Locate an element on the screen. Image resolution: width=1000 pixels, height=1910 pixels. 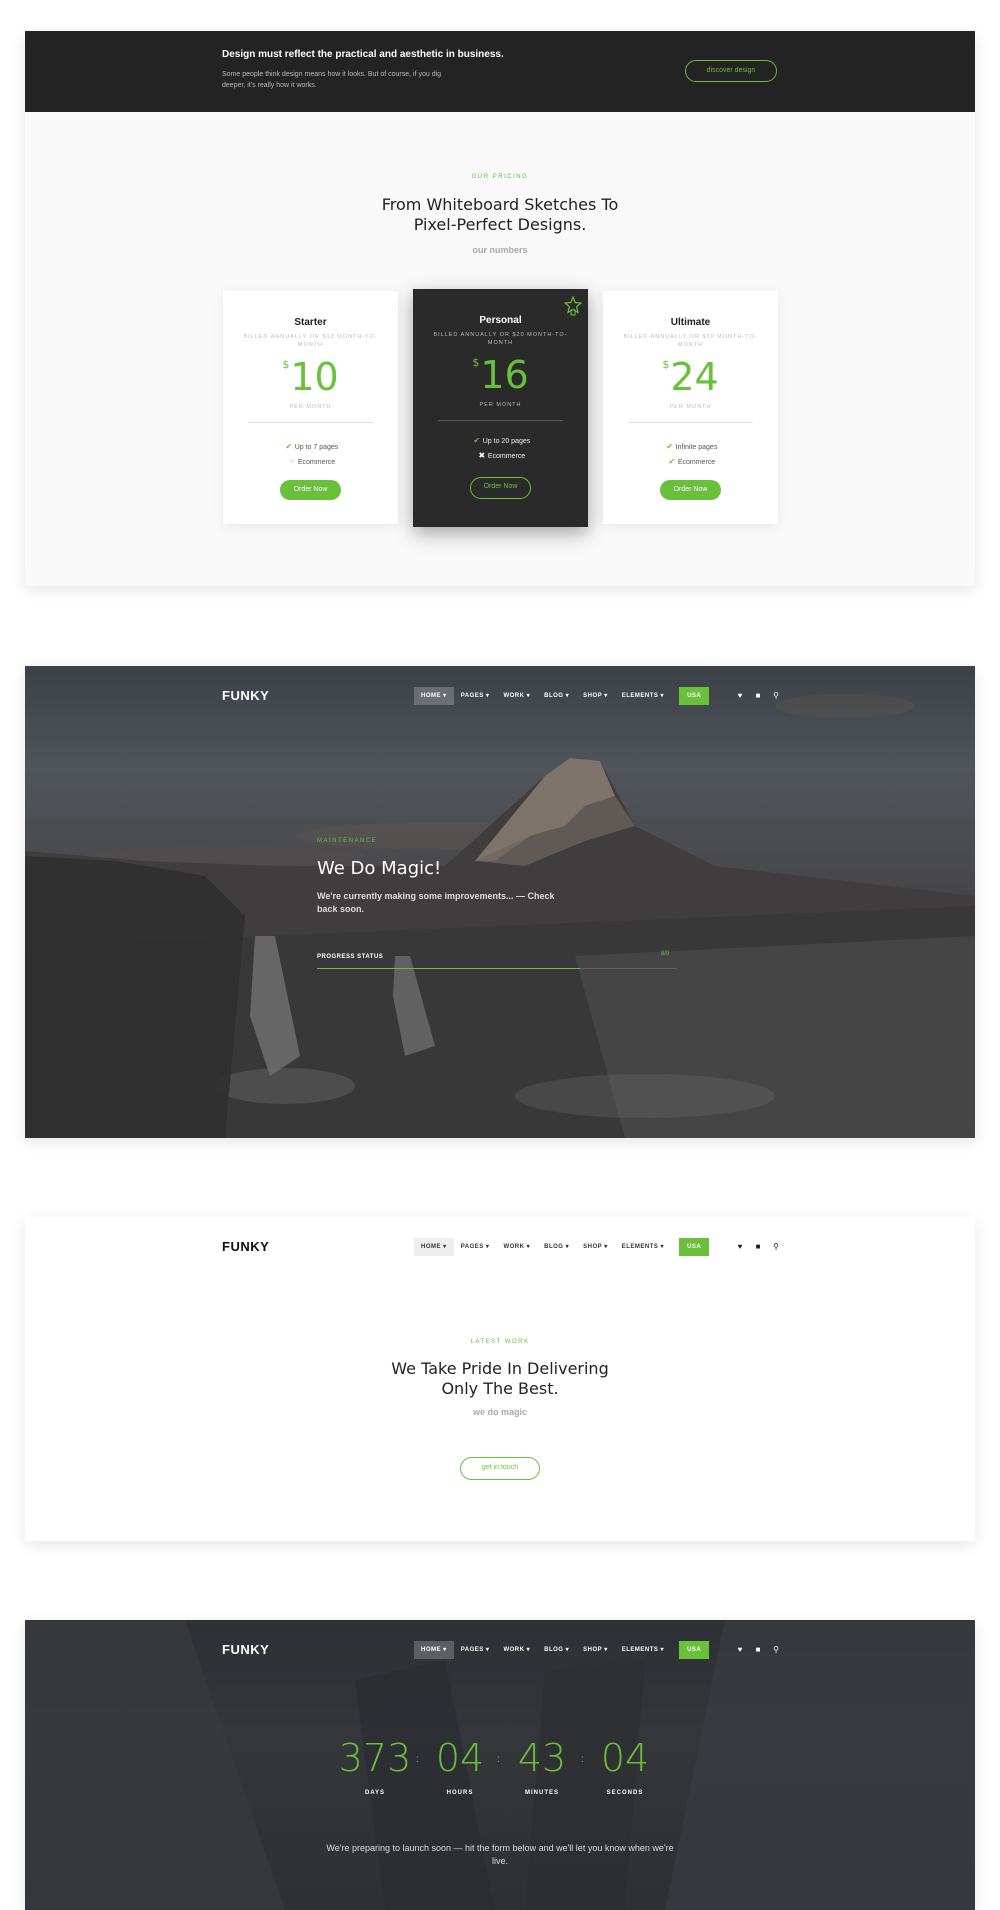
plan-feature: ✖ Ecommerce is located at coordinates (500, 455).